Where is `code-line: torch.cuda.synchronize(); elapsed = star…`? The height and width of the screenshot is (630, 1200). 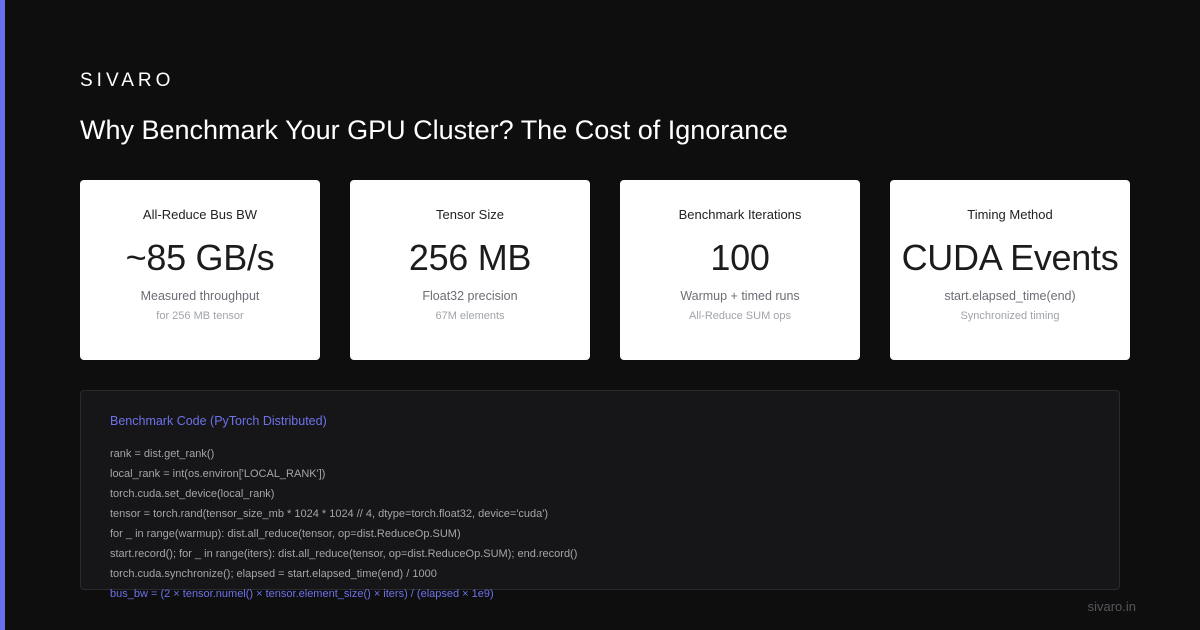 code-line: torch.cuda.synchronize(); elapsed = star… is located at coordinates (273, 574).